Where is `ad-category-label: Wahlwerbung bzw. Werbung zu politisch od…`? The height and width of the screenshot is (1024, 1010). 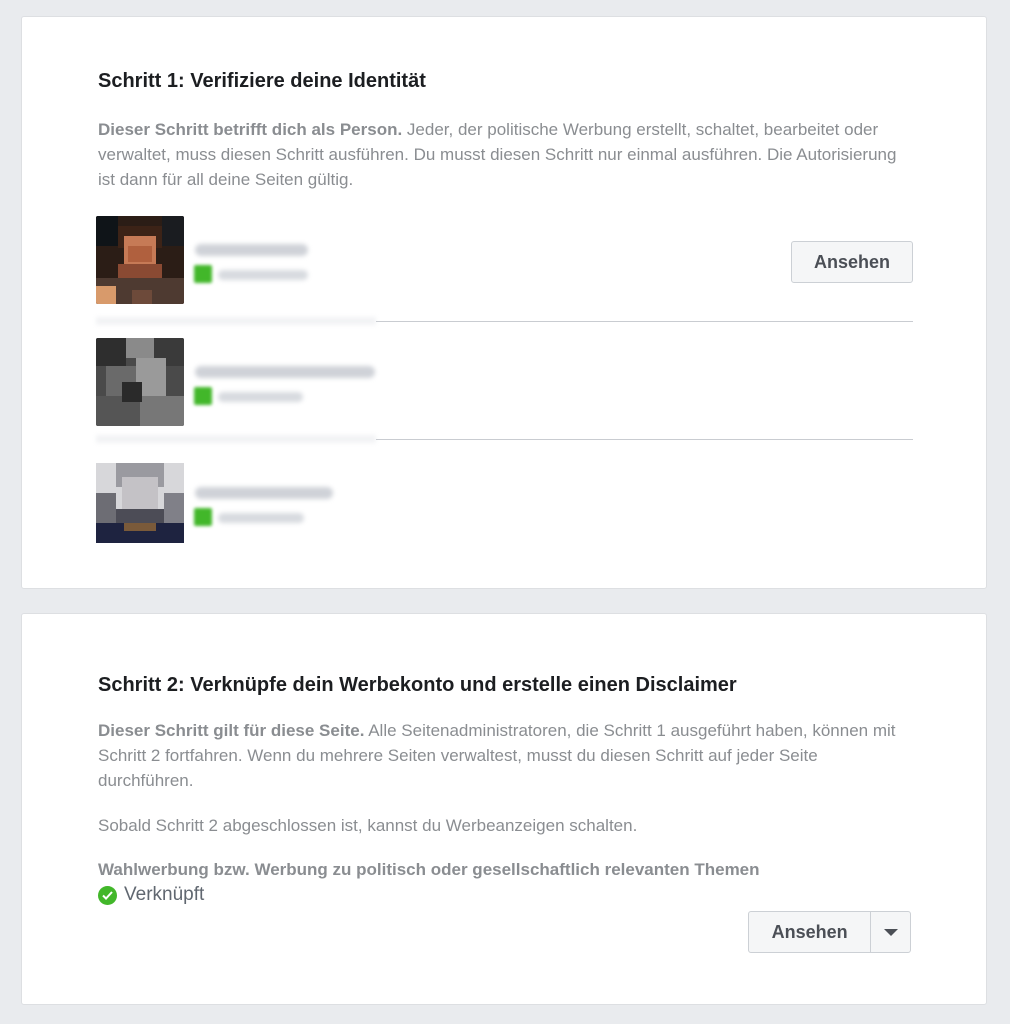
ad-category-label: Wahlwerbung bzw. Werbung zu politisch od… is located at coordinates (429, 869).